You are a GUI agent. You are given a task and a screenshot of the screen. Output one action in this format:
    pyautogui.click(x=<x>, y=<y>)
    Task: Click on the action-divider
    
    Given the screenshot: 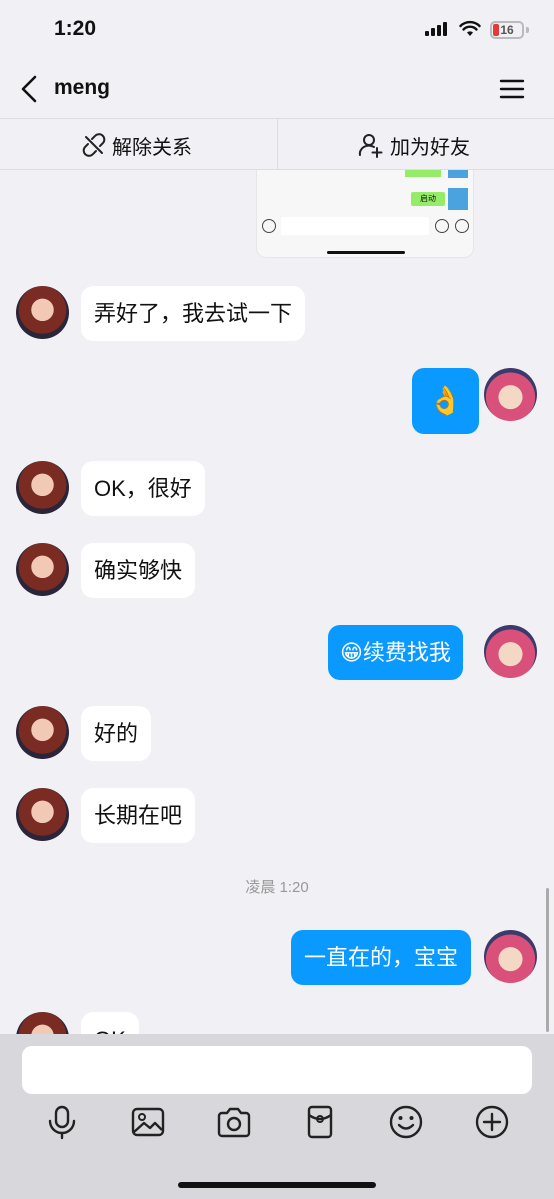 What is the action you would take?
    pyautogui.click(x=277, y=145)
    